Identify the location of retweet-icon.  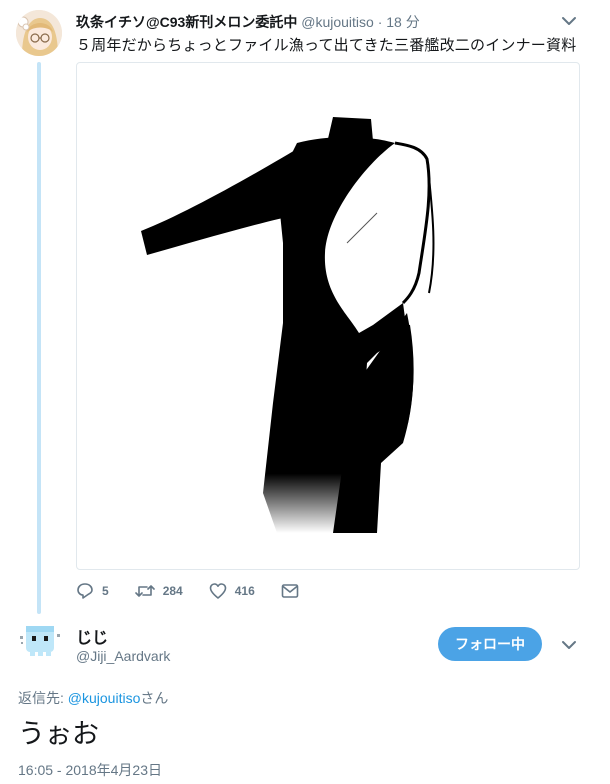
(144, 591).